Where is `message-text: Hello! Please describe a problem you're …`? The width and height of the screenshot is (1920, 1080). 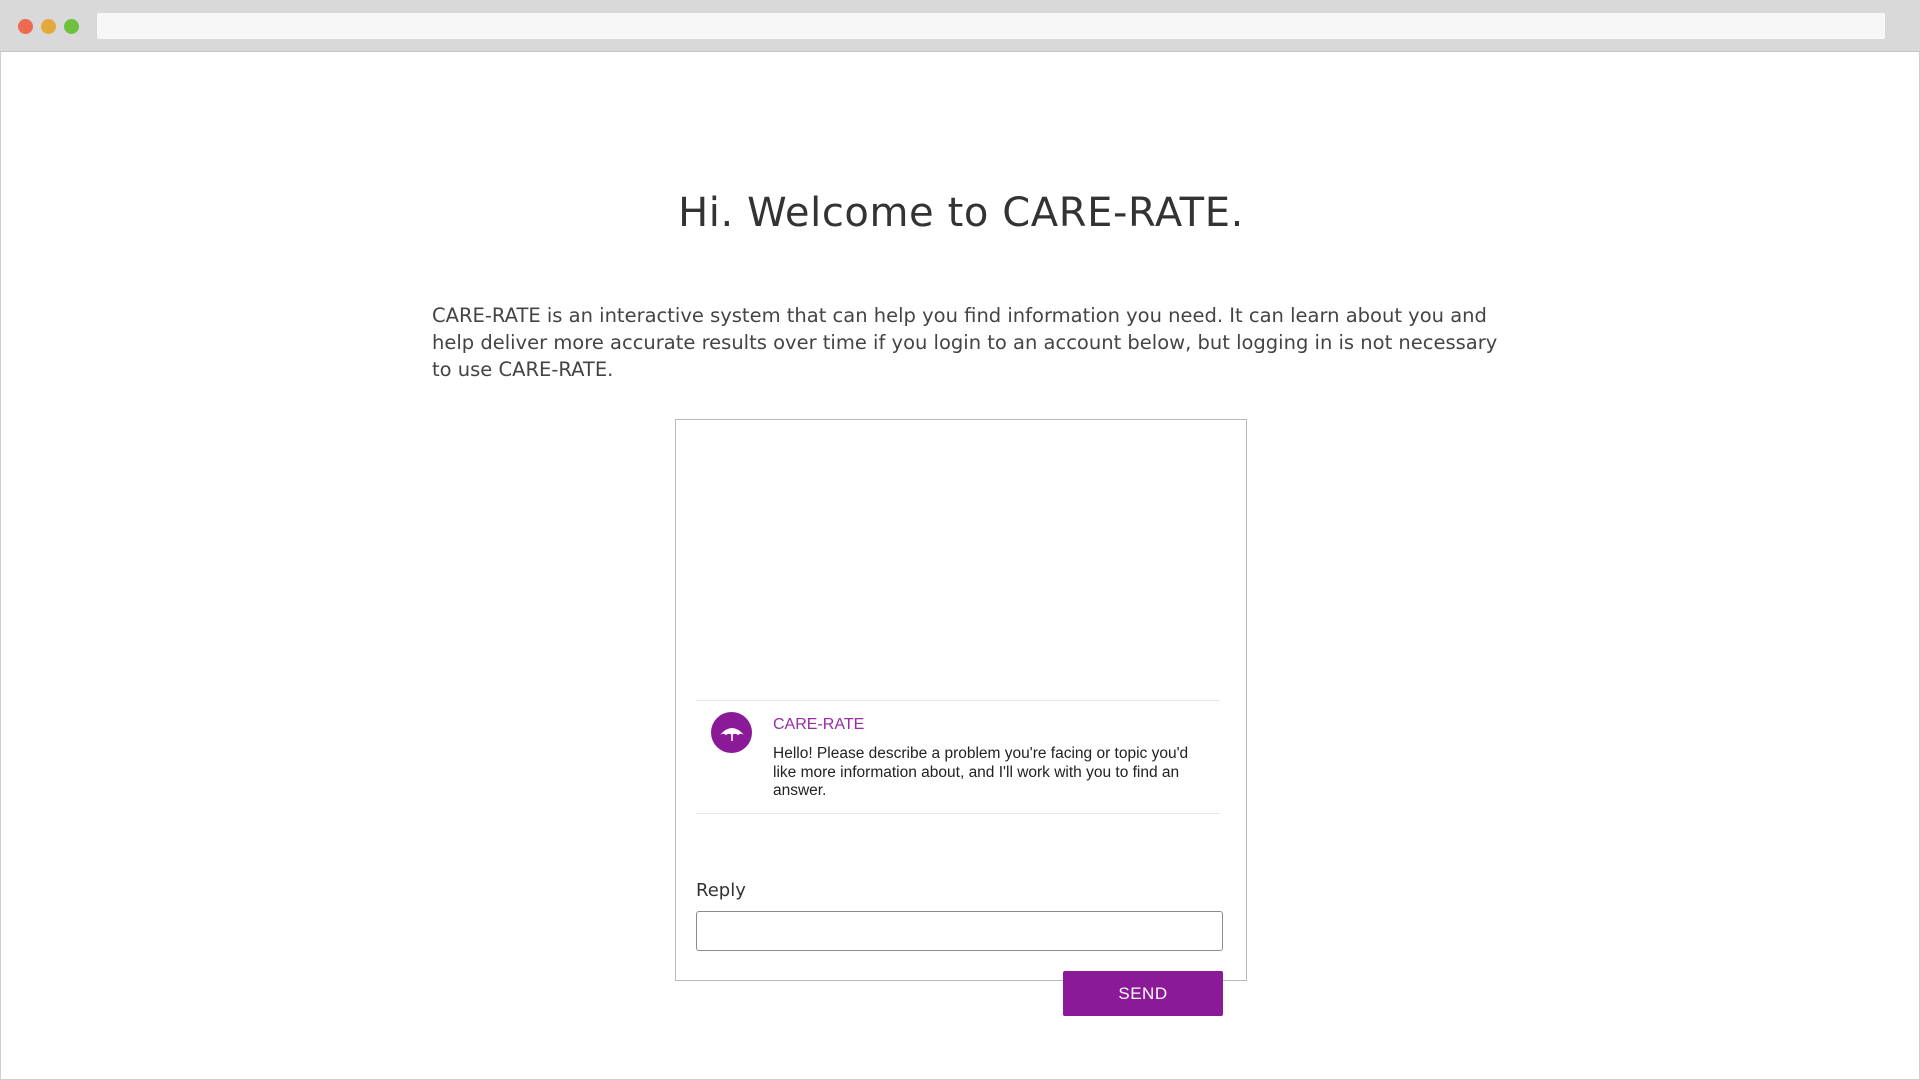
message-text: Hello! Please describe a problem you're … is located at coordinates (981, 772).